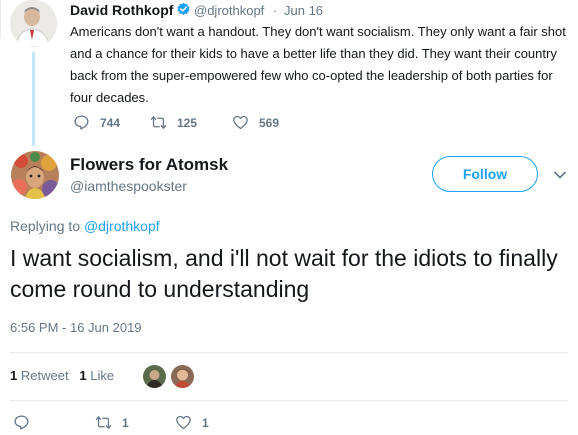  What do you see at coordinates (125, 422) in the screenshot?
I see `retweet-action-count: 1` at bounding box center [125, 422].